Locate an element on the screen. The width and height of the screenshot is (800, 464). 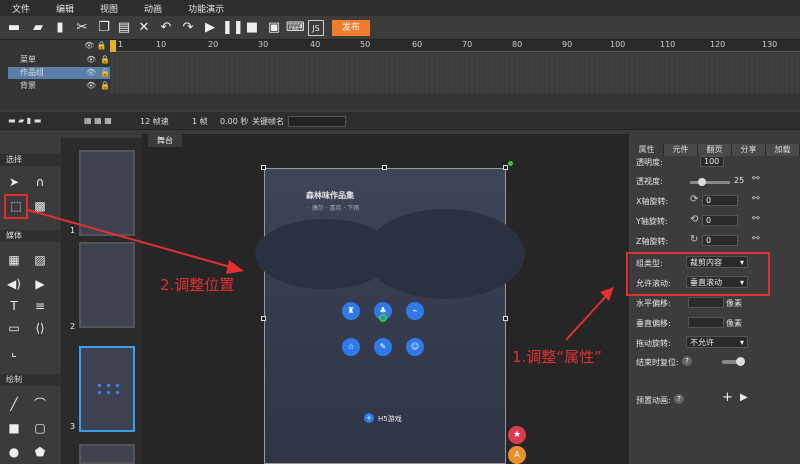
tab-share: 分享 is located at coordinates (749, 150).